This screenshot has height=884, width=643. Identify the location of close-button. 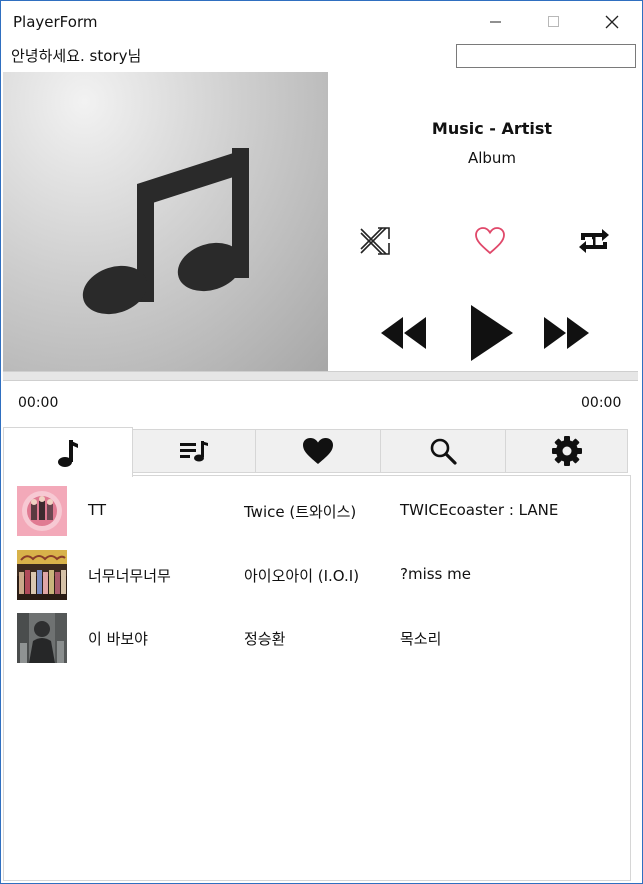
(612, 22).